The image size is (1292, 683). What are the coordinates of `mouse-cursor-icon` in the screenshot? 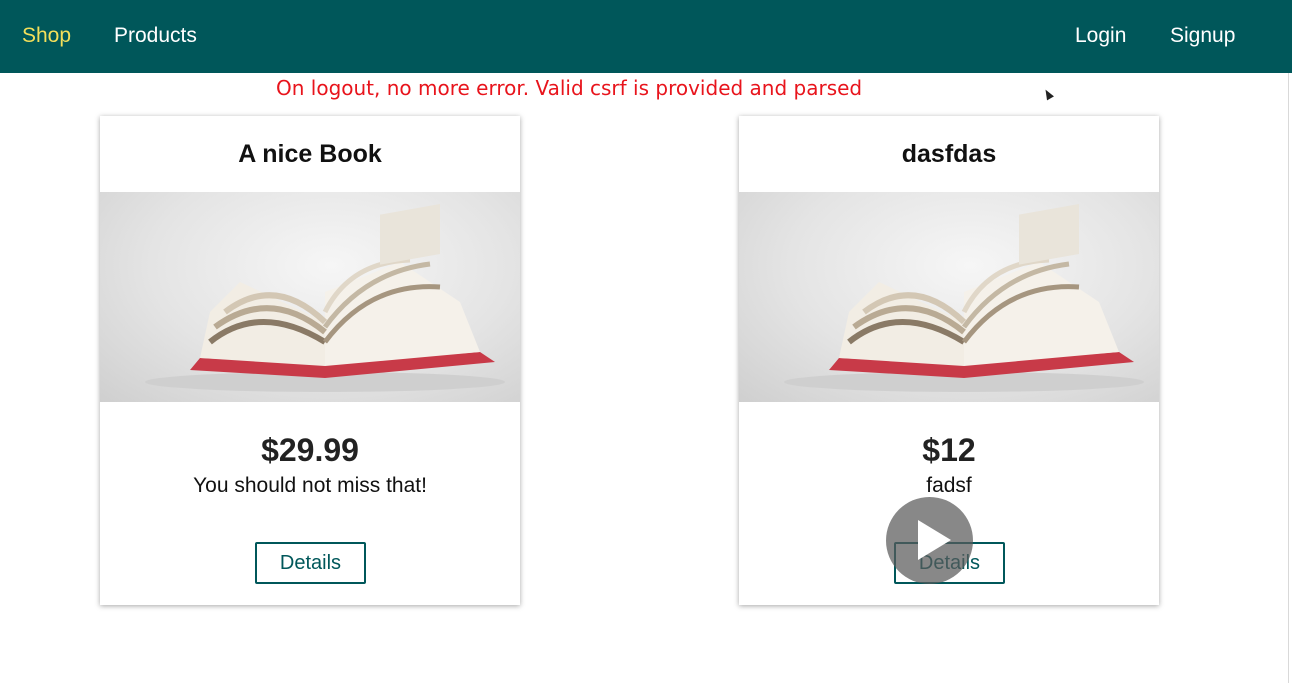 It's located at (1048, 94).